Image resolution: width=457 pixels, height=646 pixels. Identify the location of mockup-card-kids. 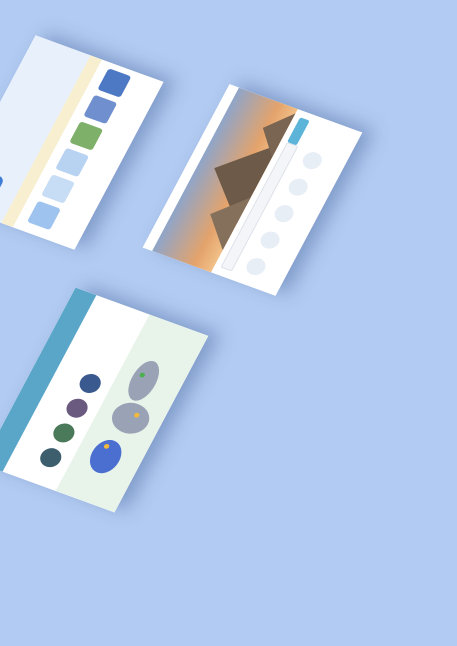
(82, 142).